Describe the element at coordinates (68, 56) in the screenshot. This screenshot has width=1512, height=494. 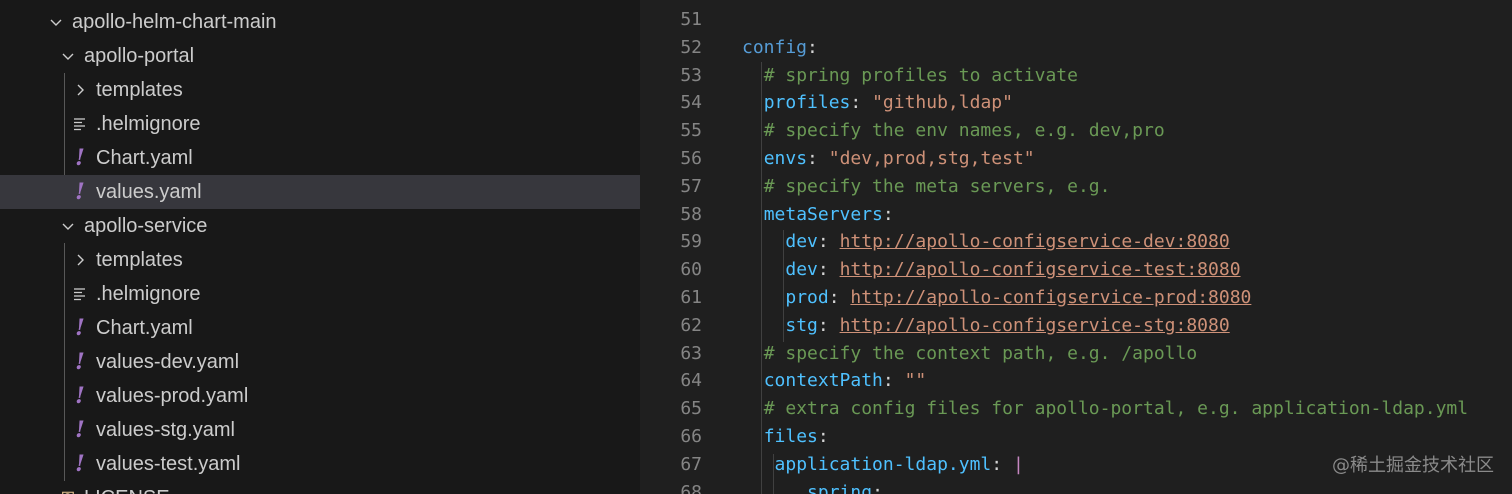
I see `chevron-down-icon` at that location.